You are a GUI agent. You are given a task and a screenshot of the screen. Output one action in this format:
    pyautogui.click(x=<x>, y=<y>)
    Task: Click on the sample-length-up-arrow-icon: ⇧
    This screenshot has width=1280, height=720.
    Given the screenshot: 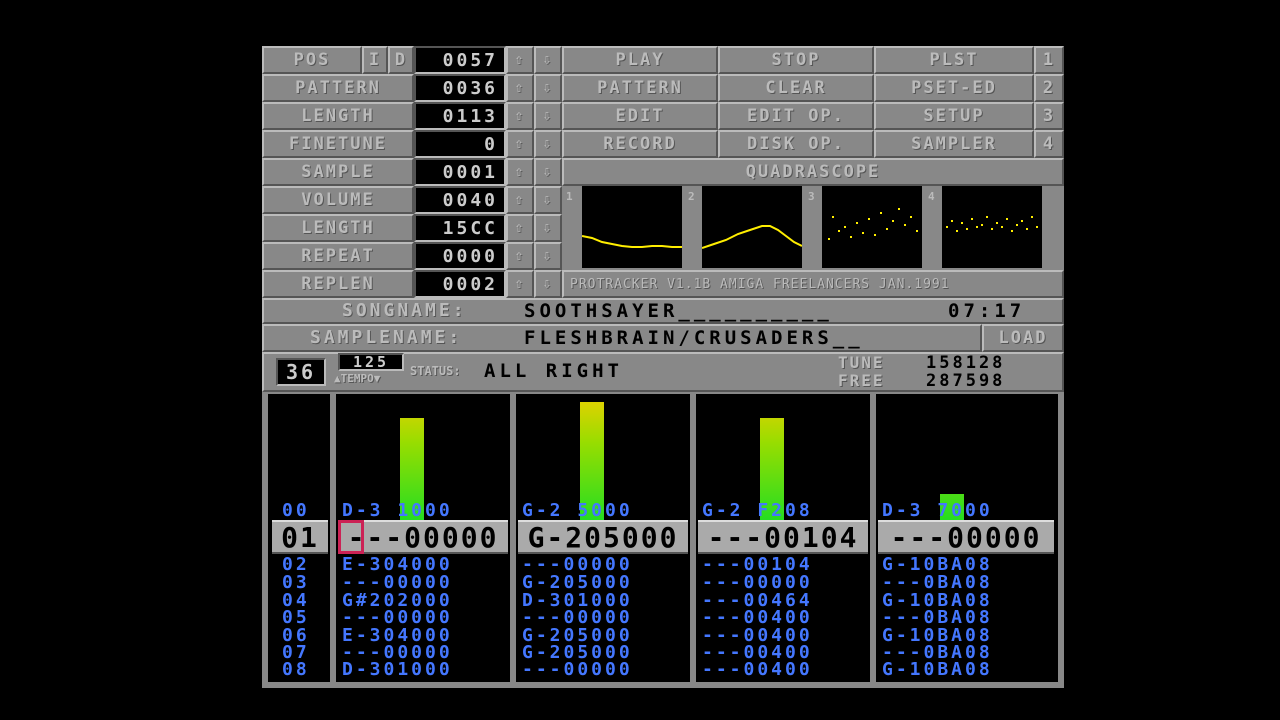 What is the action you would take?
    pyautogui.click(x=520, y=228)
    